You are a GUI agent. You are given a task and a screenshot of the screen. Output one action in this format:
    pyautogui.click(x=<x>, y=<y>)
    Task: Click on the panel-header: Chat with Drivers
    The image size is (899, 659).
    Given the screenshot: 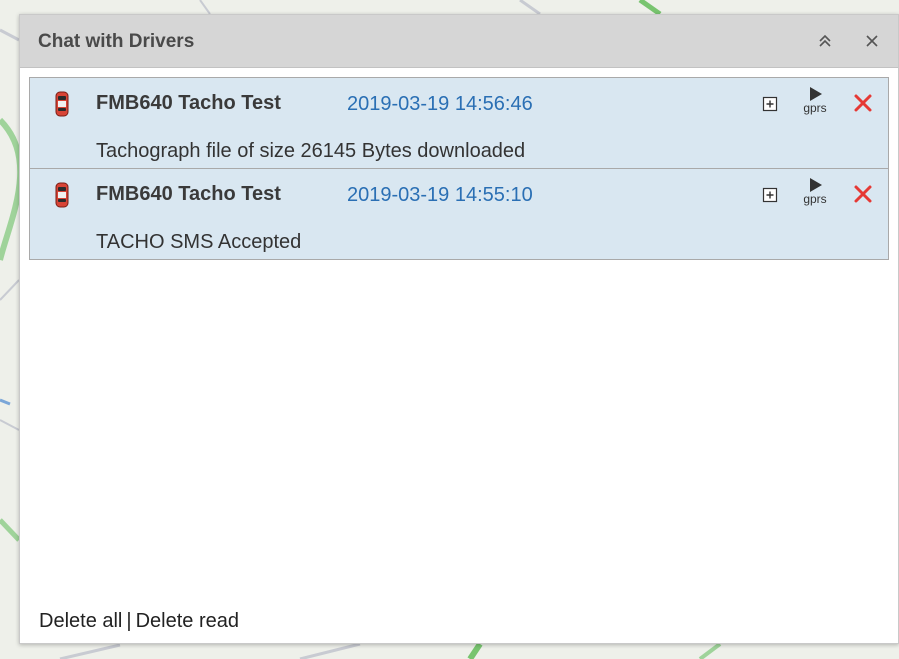 What is the action you would take?
    pyautogui.click(x=459, y=41)
    